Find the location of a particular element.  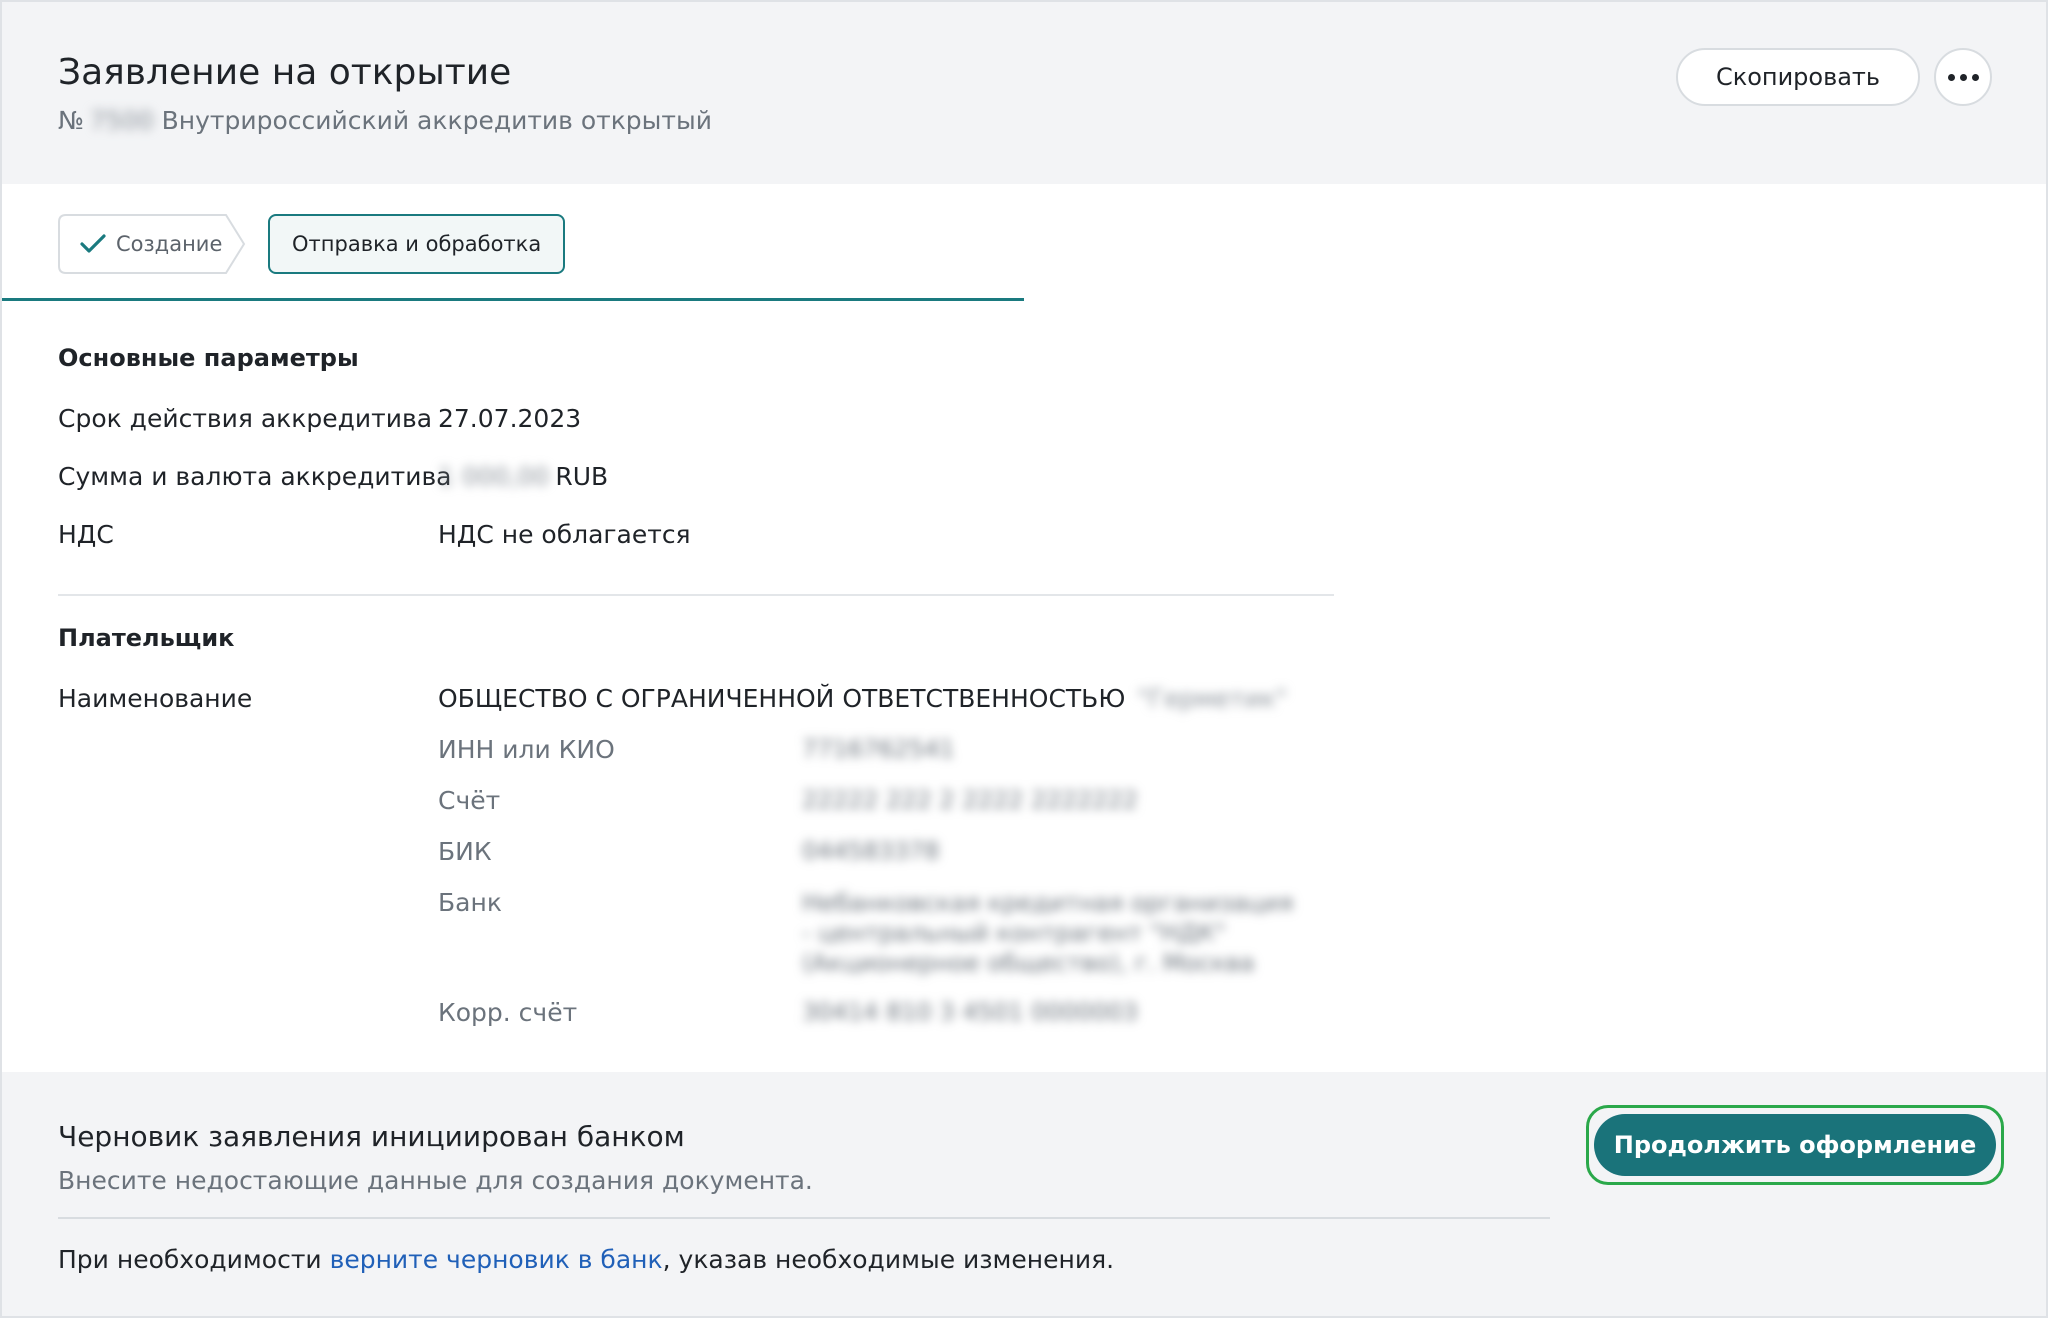

field-value-amount: 1 000,00 RUB is located at coordinates (523, 476).